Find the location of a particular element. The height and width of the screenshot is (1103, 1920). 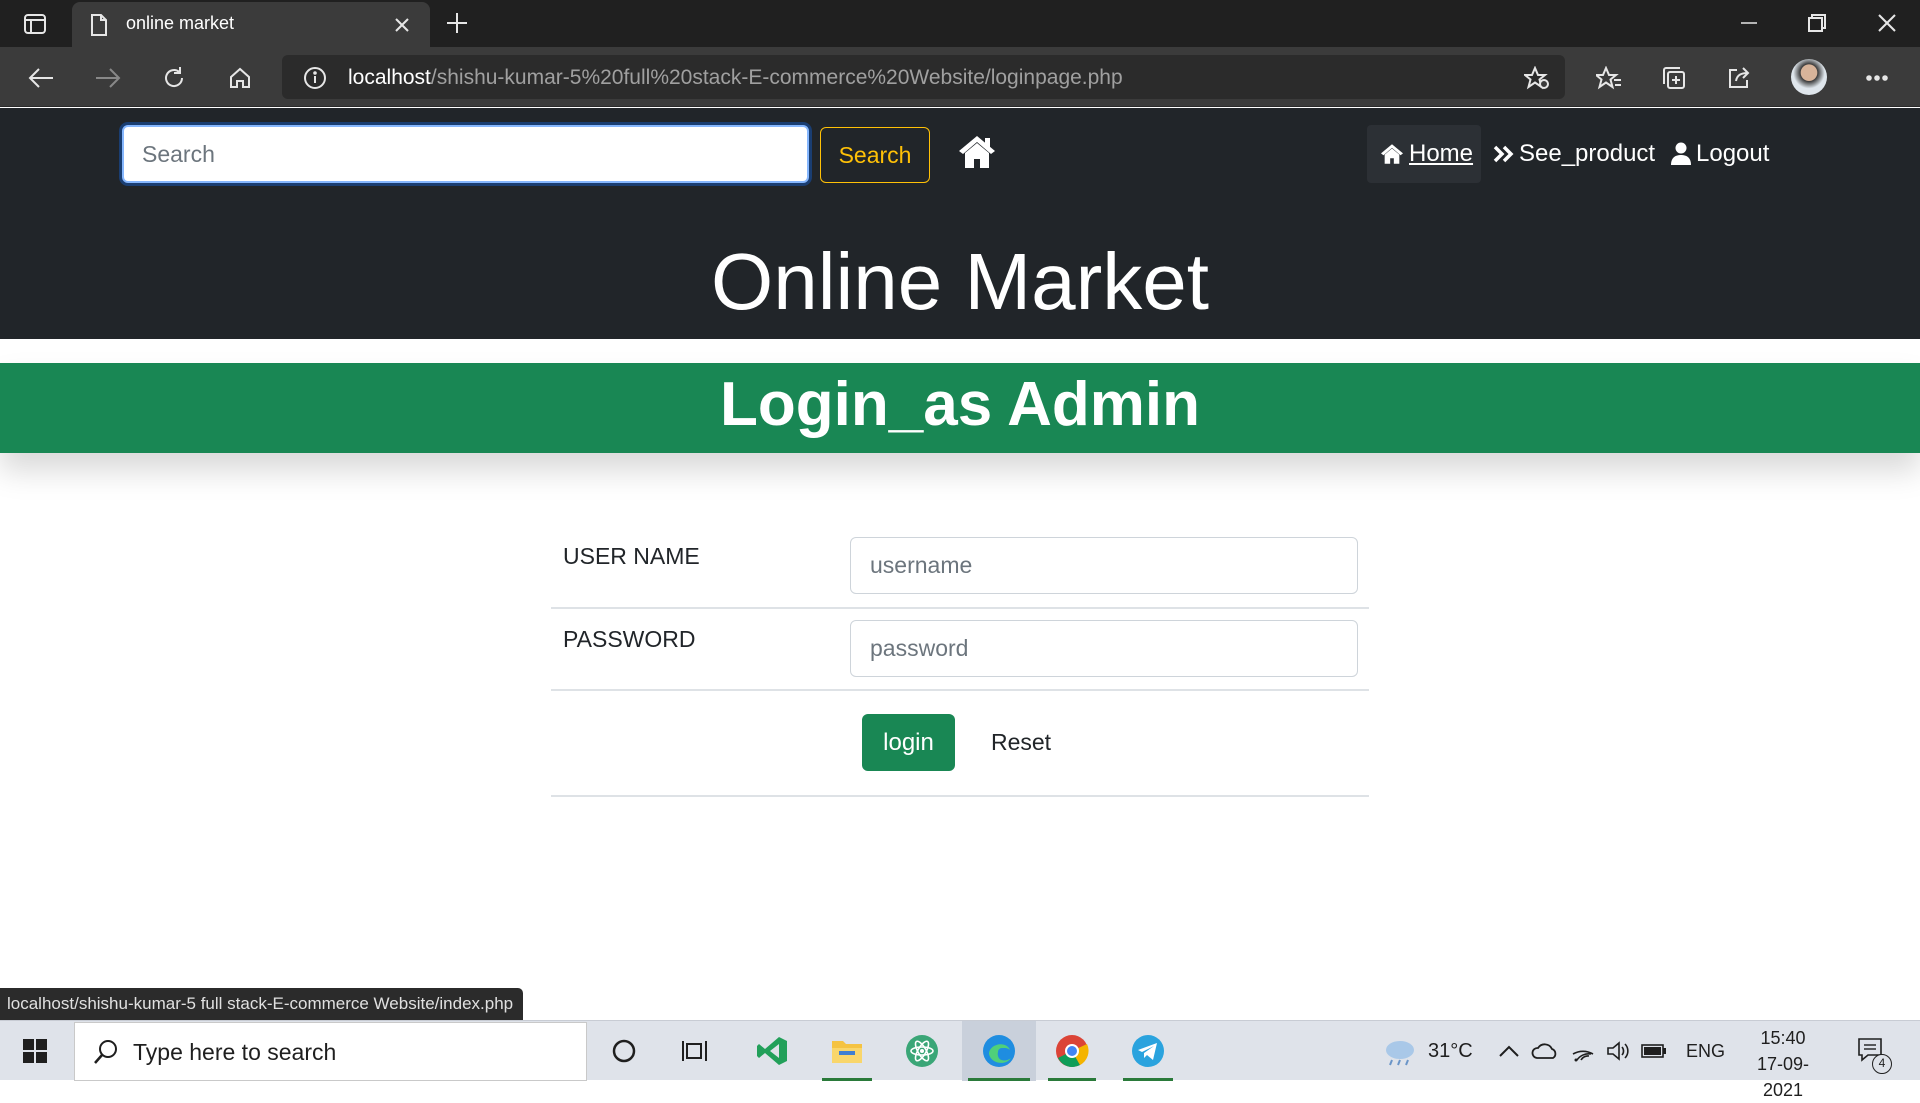

new-tab-icon is located at coordinates (457, 23).